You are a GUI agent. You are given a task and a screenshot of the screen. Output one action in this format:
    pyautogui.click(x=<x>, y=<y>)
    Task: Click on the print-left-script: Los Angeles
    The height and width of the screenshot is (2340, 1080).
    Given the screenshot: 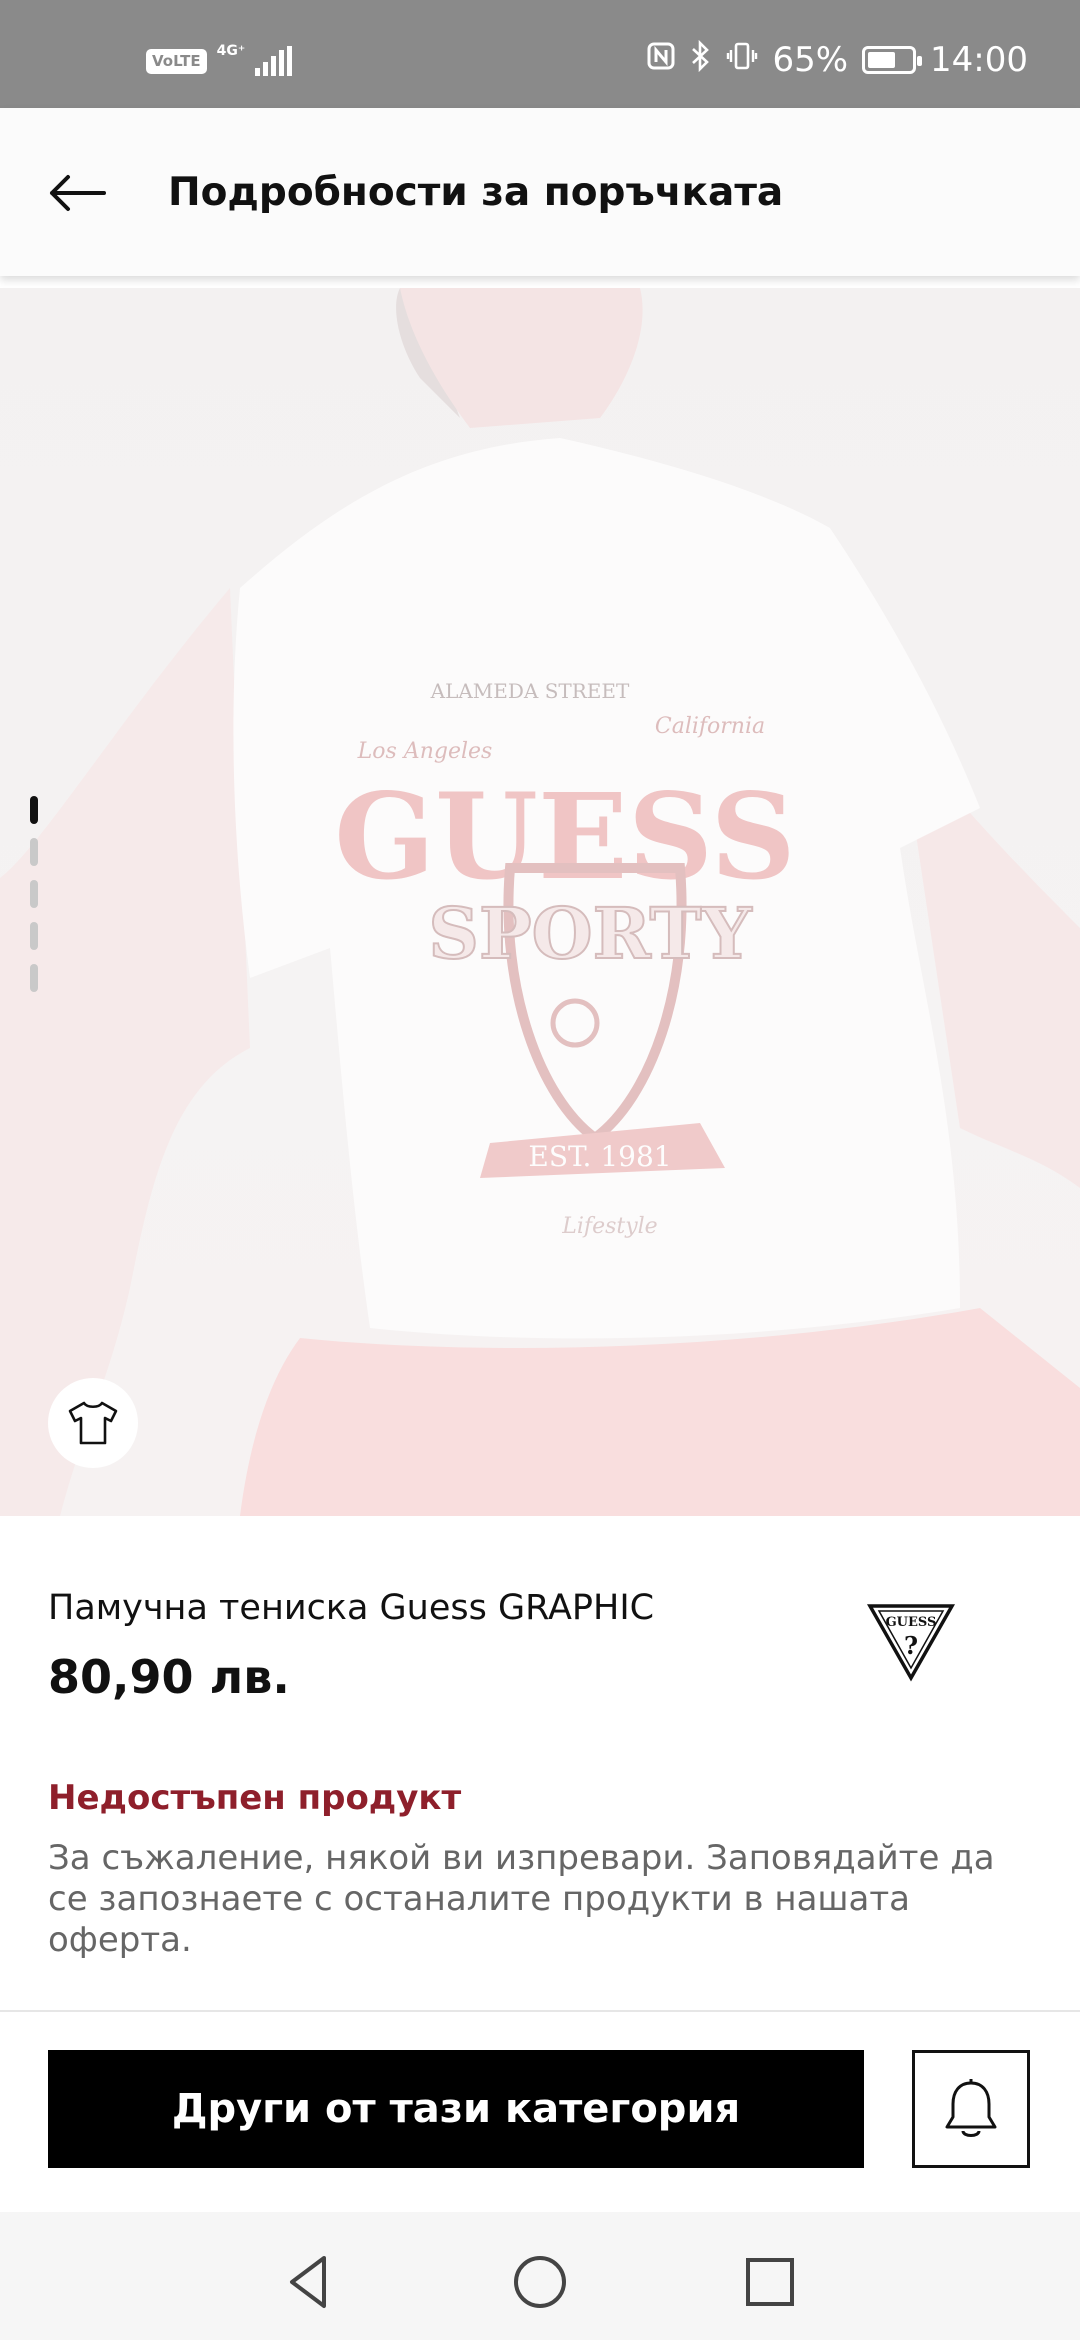 What is the action you would take?
    pyautogui.click(x=425, y=751)
    